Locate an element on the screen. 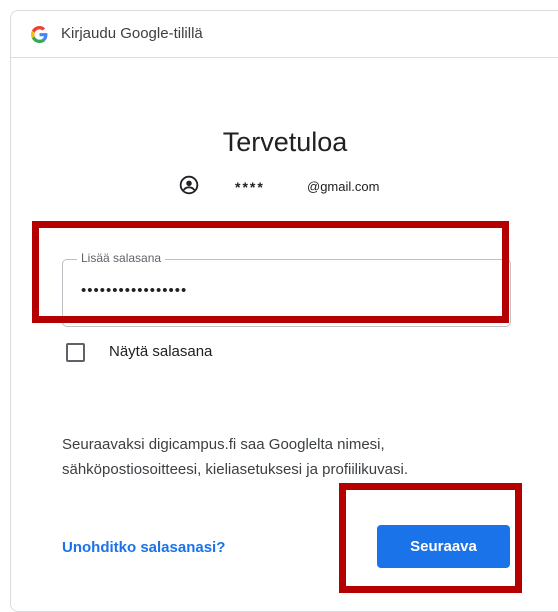  account-masked-name: **** is located at coordinates (250, 187).